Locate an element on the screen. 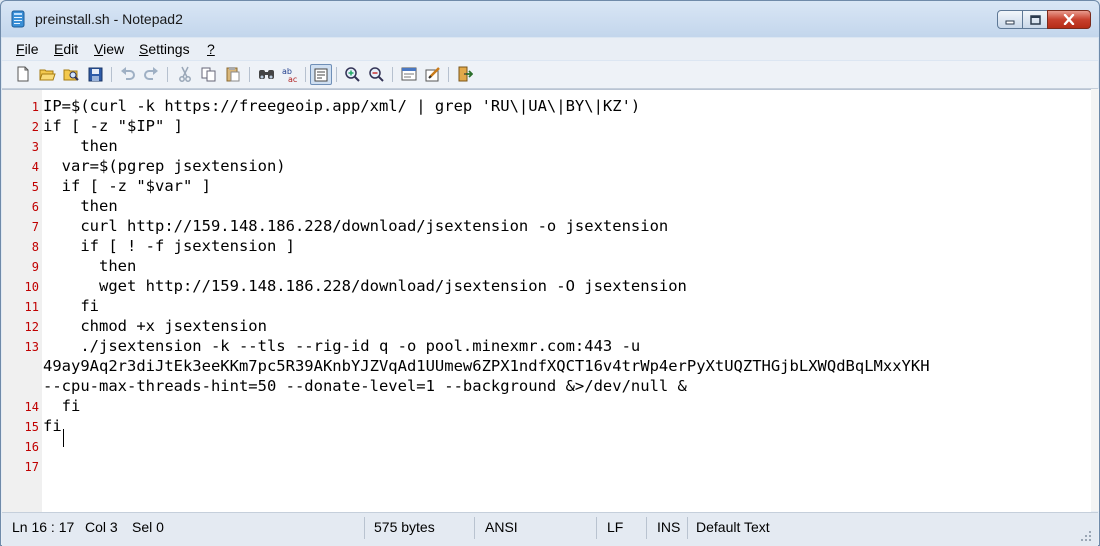 The height and width of the screenshot is (546, 1100). close-button is located at coordinates (1069, 19).